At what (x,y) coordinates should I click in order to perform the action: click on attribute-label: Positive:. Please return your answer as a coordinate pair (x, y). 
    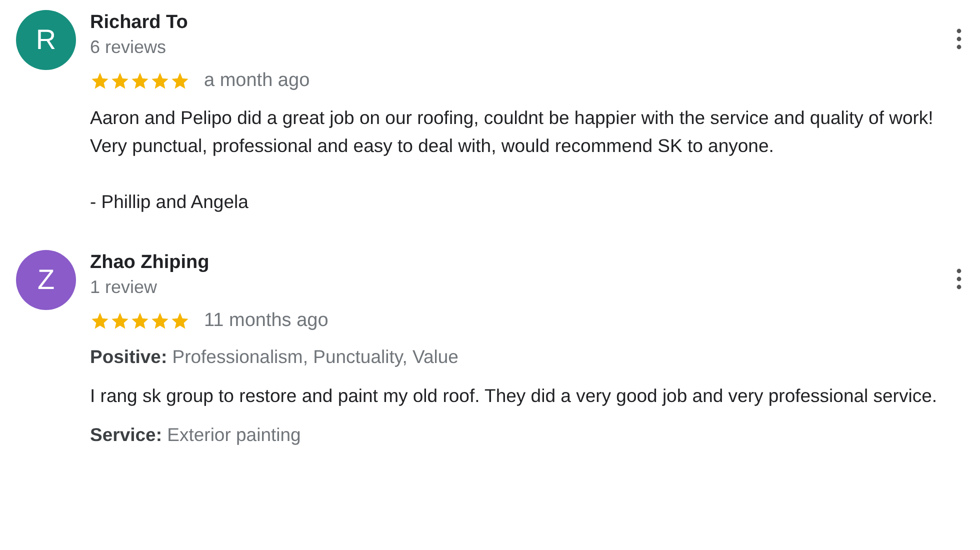
    Looking at the image, I should click on (129, 356).